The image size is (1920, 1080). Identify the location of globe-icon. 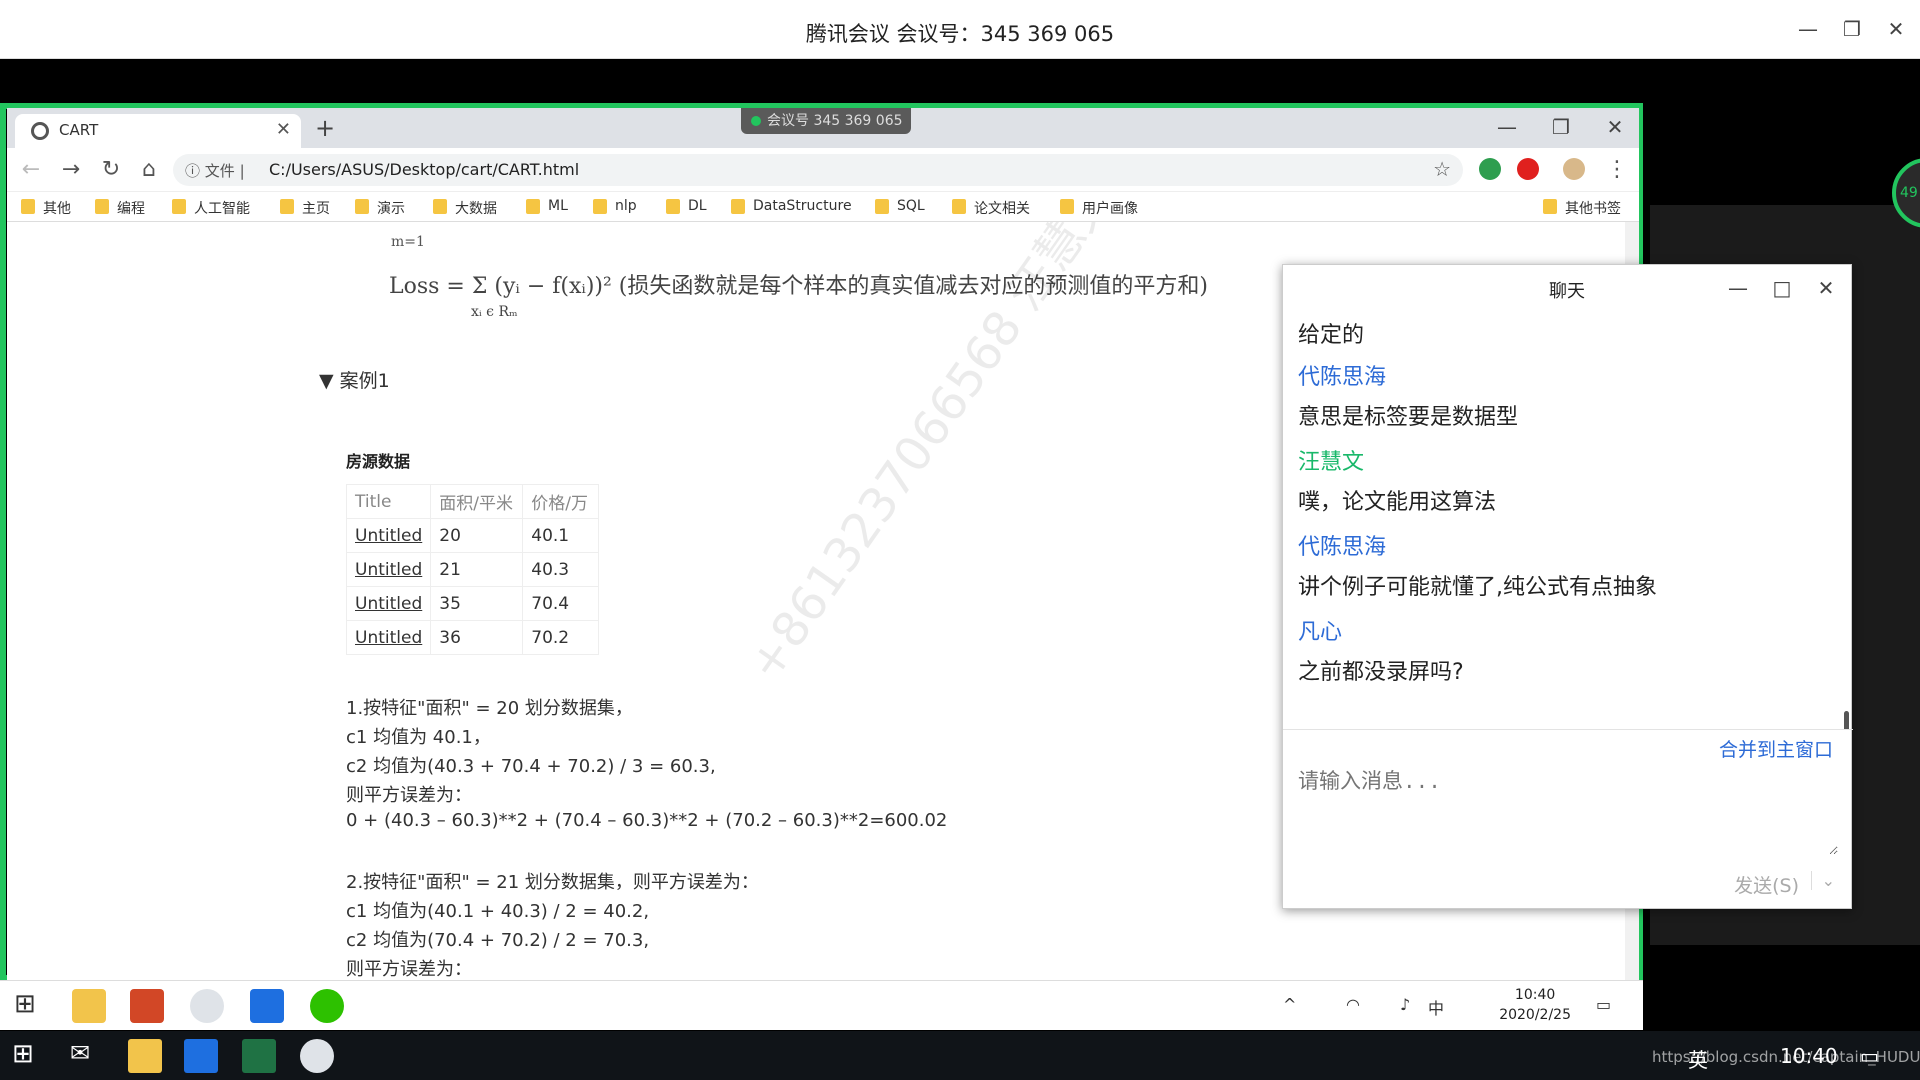
(40, 131).